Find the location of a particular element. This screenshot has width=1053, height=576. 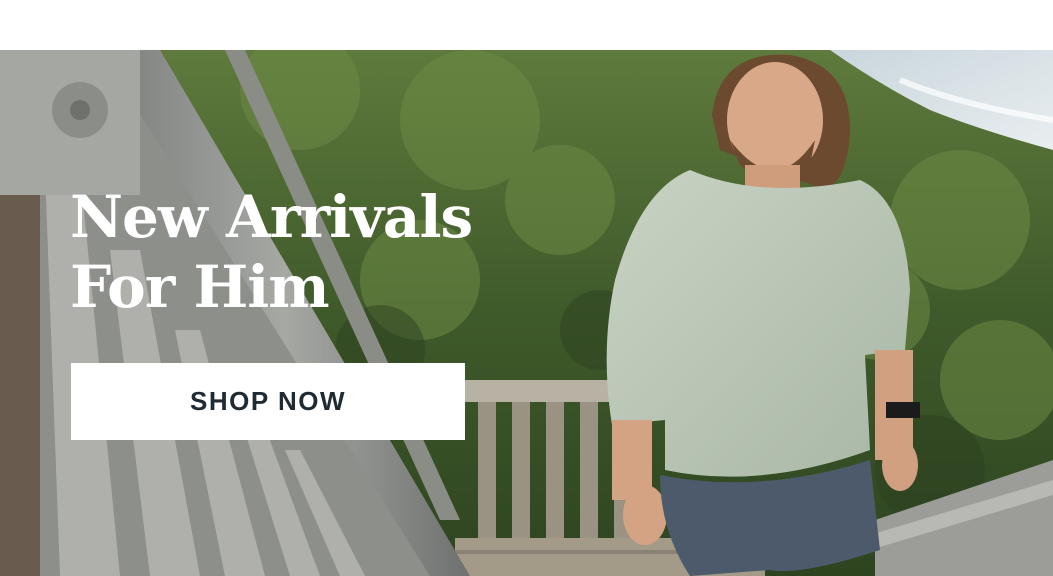

headline-line-1: New Arrivals is located at coordinates (271, 217).